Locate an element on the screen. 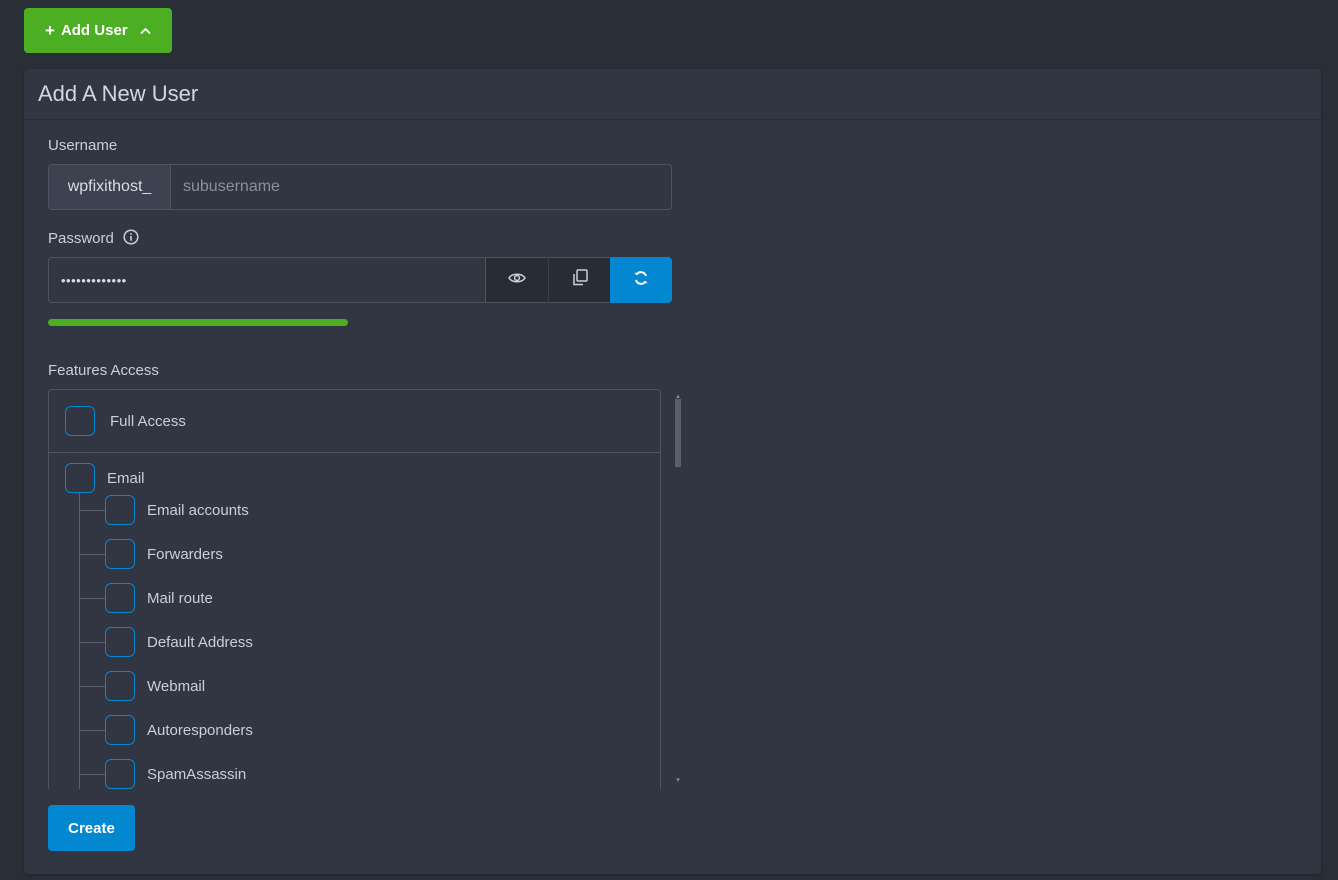 This screenshot has height=880, width=1338. features-label: Features Access is located at coordinates (103, 370).